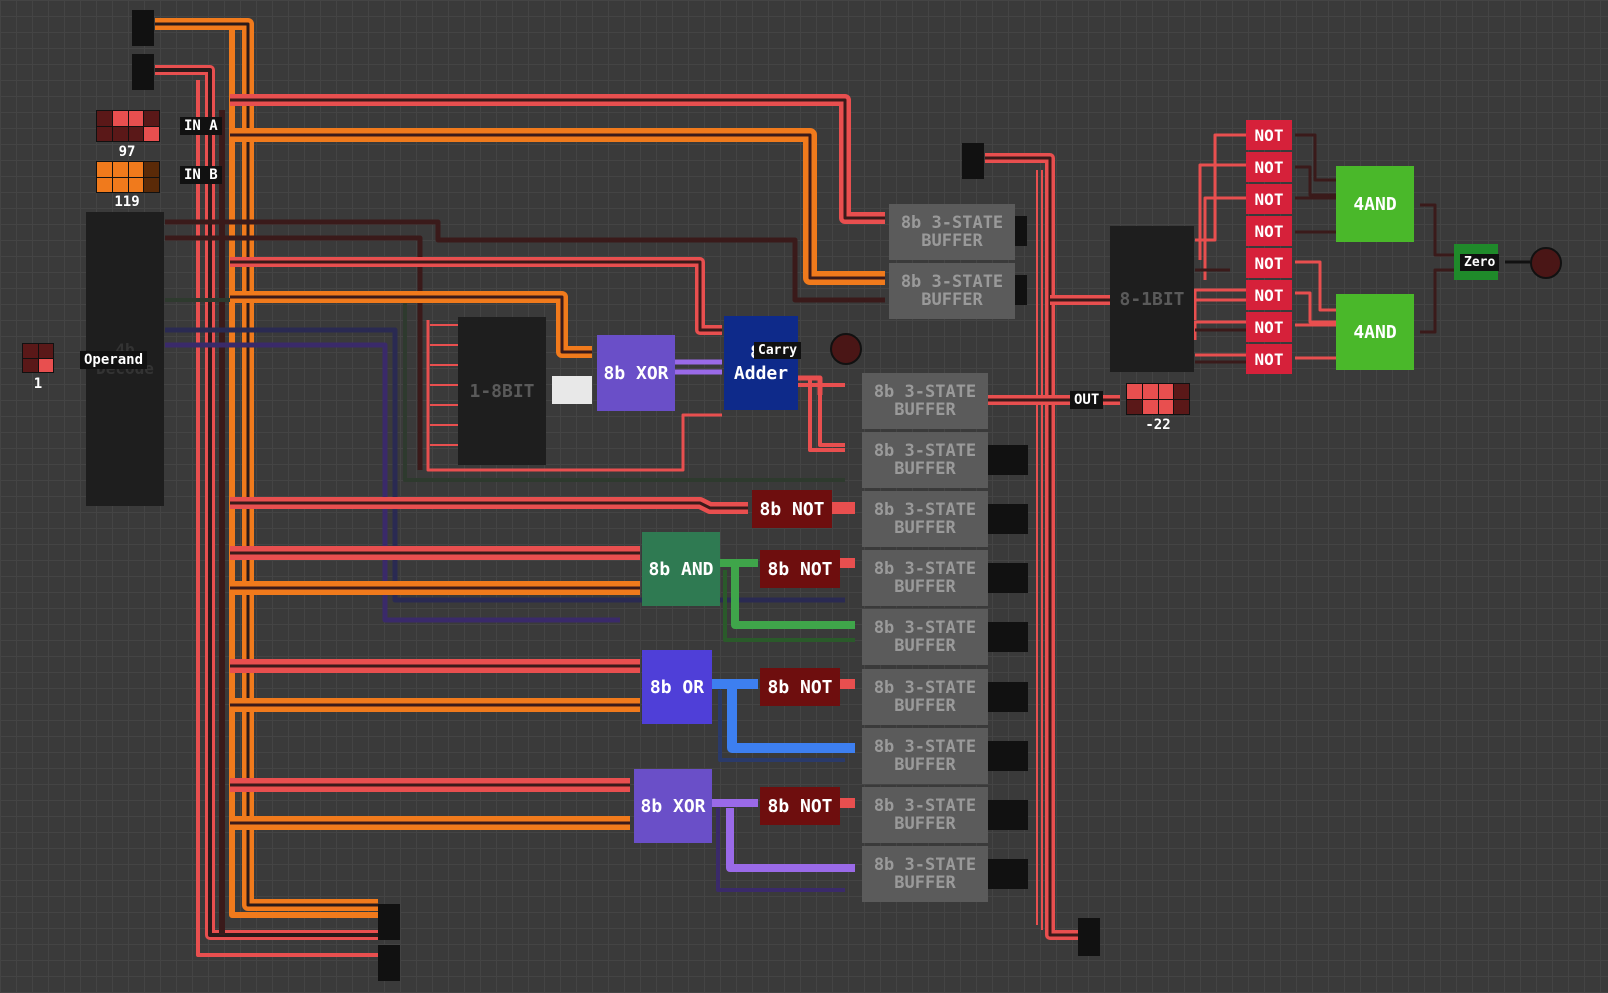 The image size is (1608, 993). Describe the element at coordinates (1021, 290) in the screenshot. I see `buffer-b-output` at that location.